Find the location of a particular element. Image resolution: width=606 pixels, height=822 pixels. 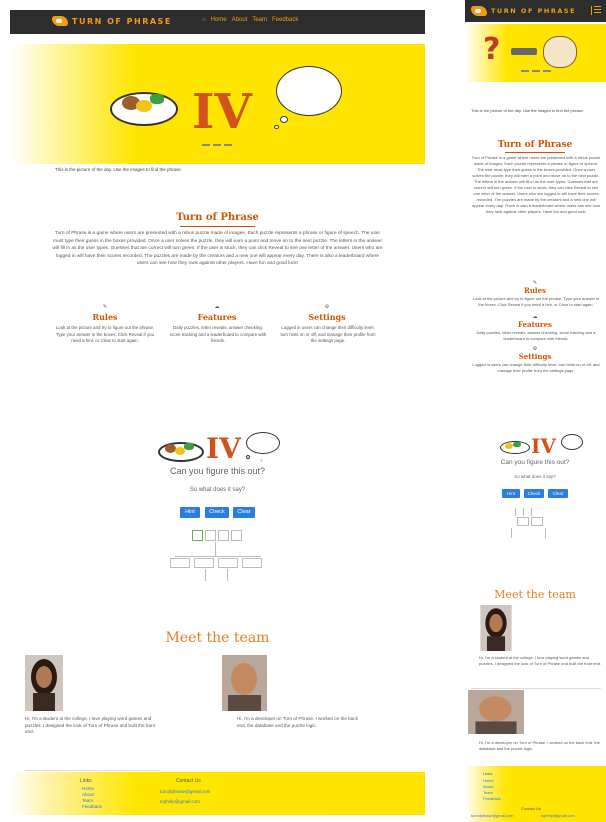

gun-image is located at coordinates (524, 51).